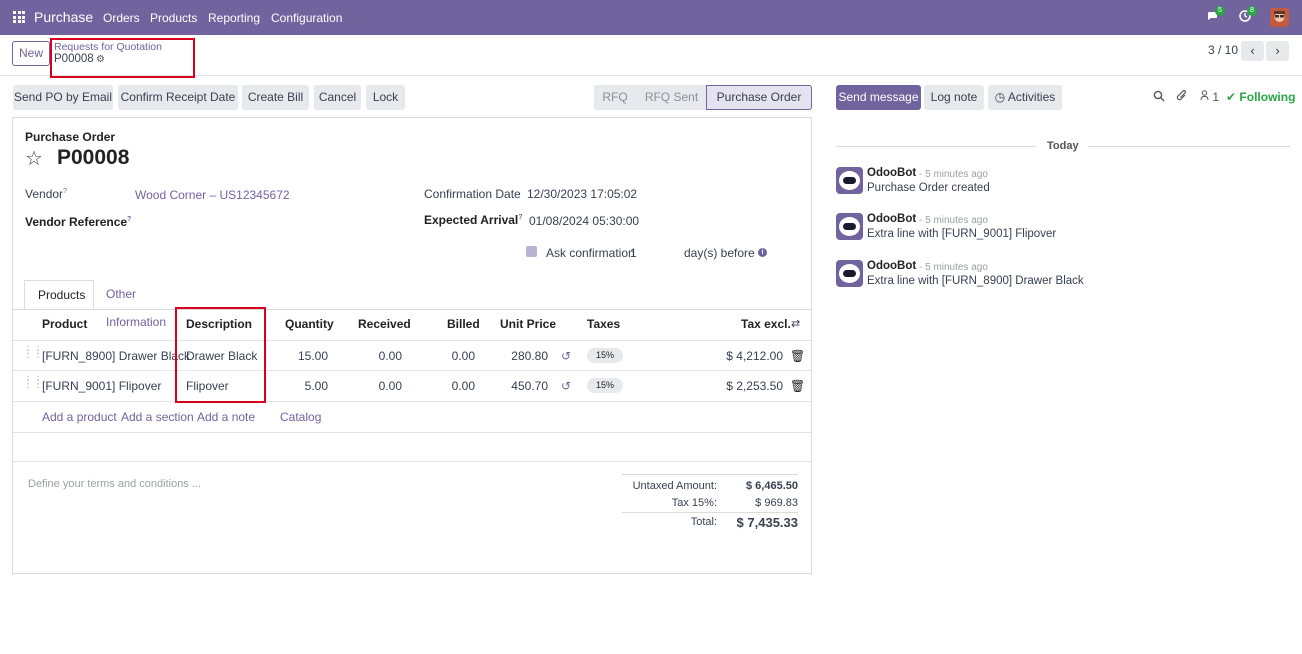  Describe the element at coordinates (975, 281) in the screenshot. I see `message-body: Extra line with [FURN_8900] Drawer Black` at that location.